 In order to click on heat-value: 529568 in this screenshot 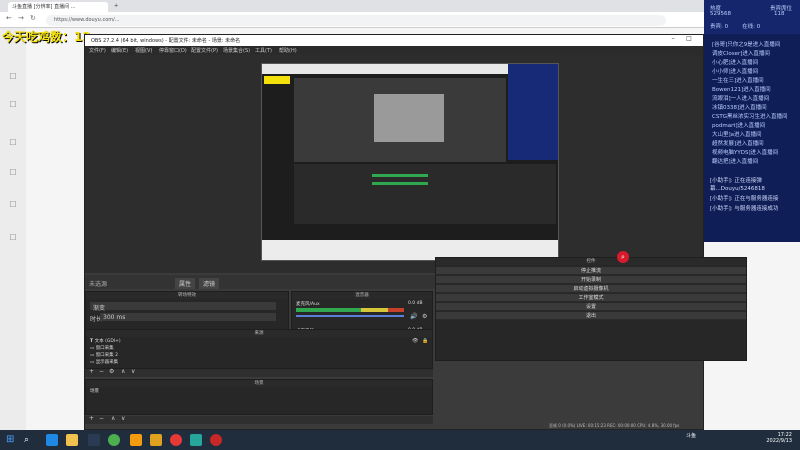, I will do `click(720, 14)`.